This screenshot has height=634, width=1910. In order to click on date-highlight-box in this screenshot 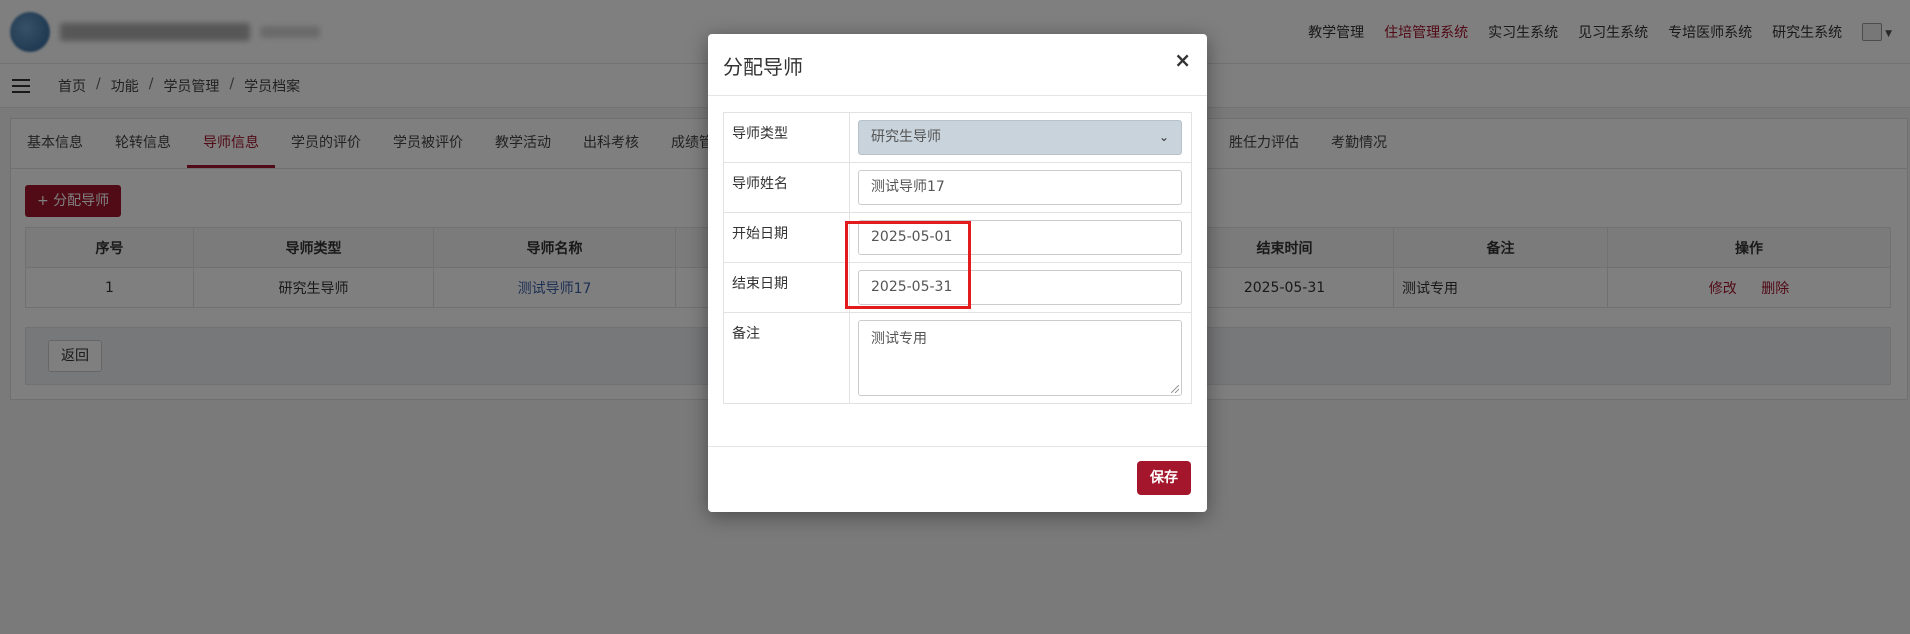, I will do `click(908, 265)`.